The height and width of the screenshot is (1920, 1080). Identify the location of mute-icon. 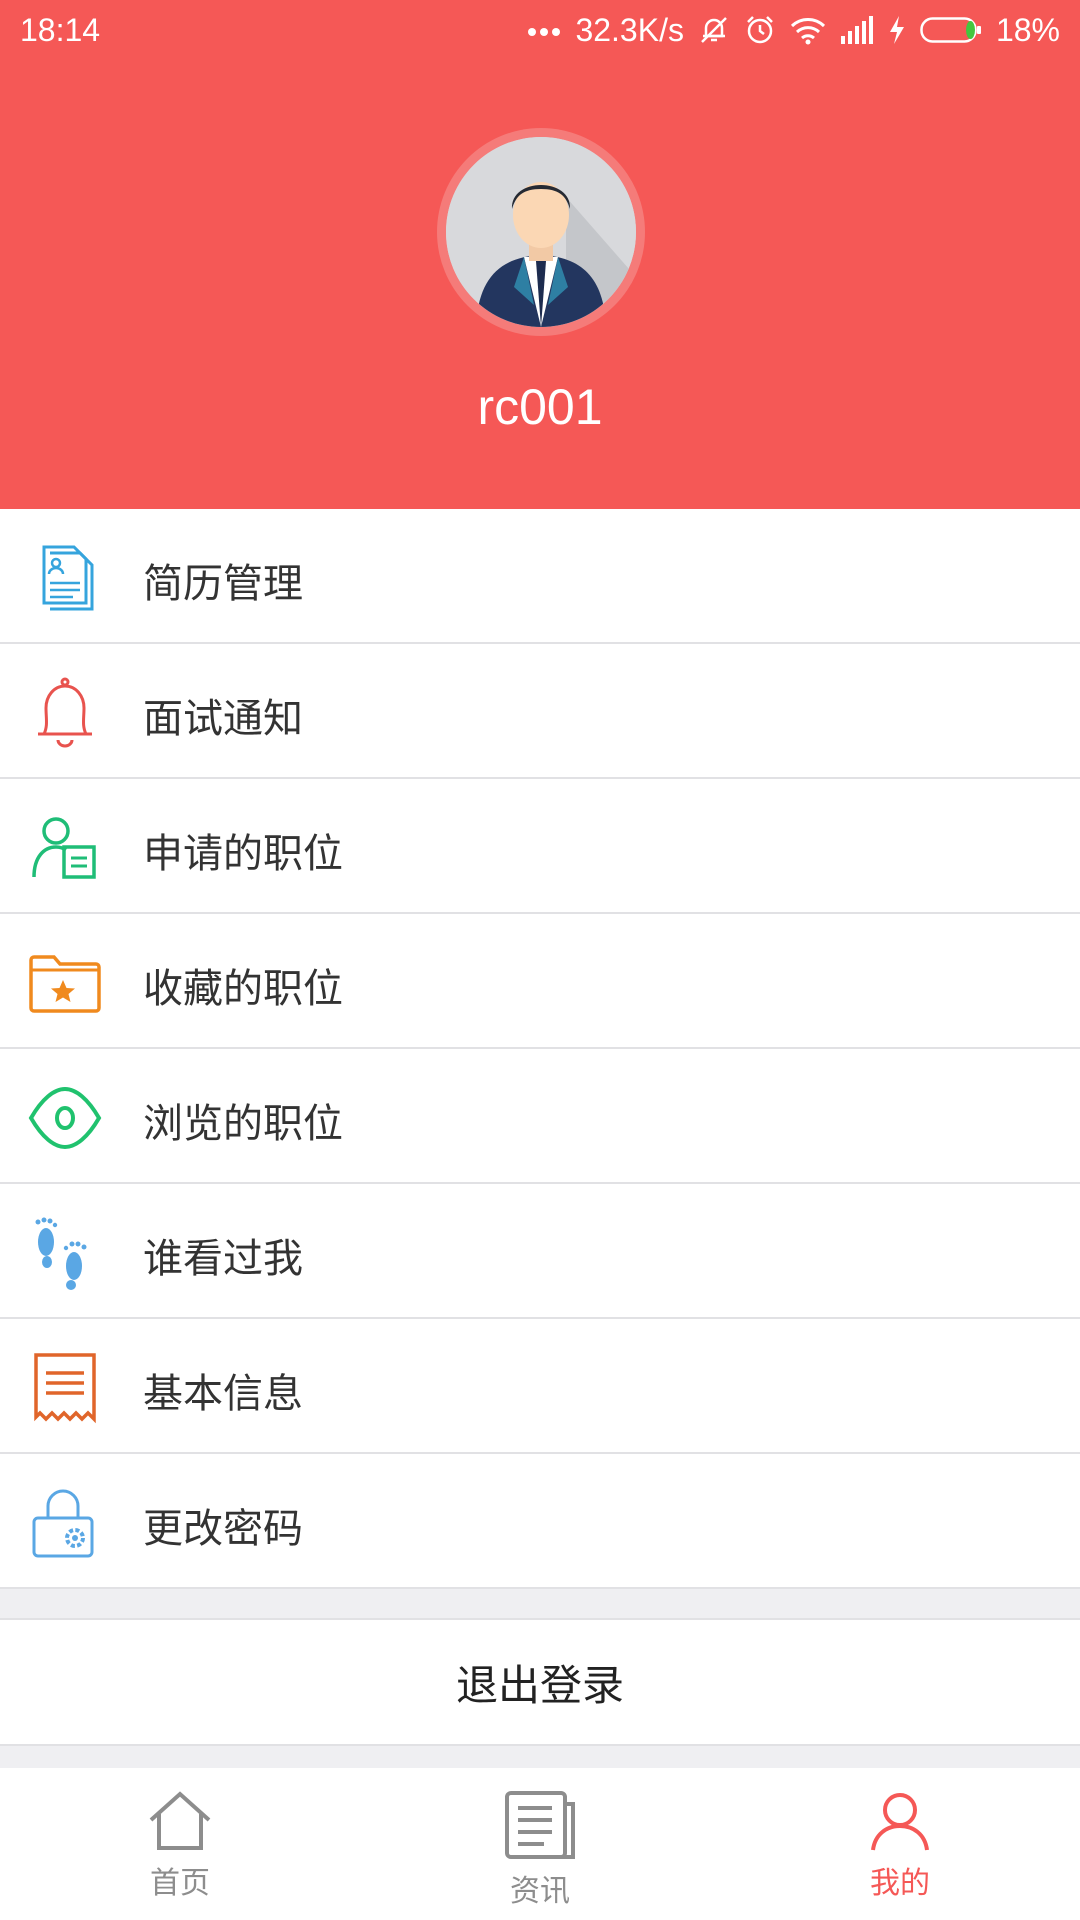
(714, 30).